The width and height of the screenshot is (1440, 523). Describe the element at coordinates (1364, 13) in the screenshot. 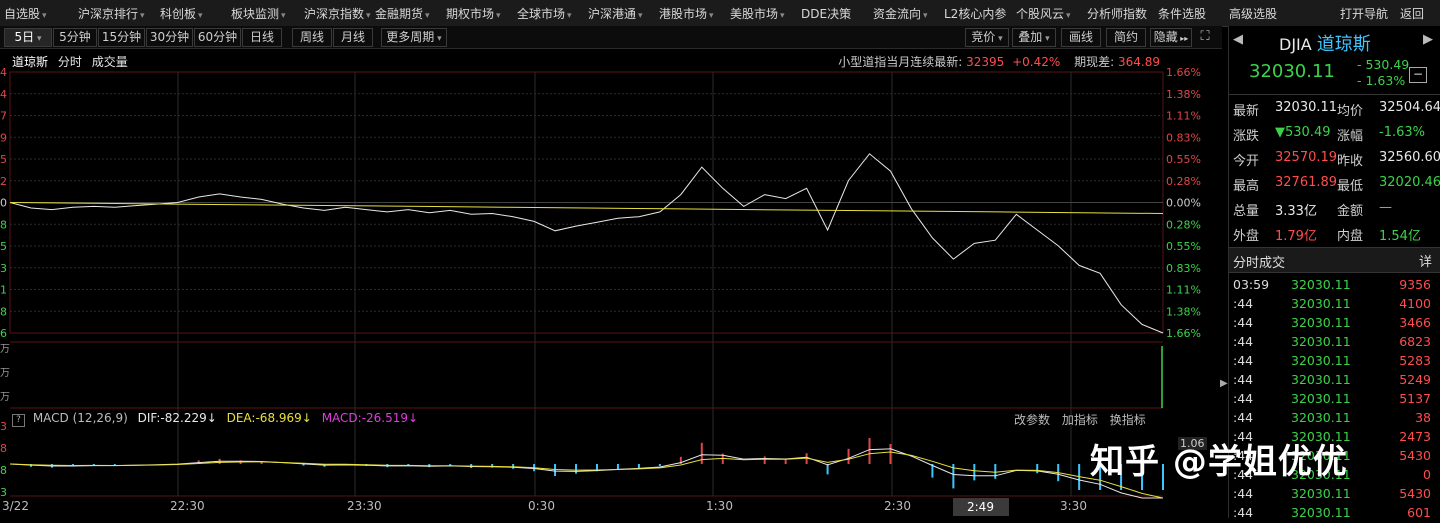

I see `menu-item-18: 打开导航` at that location.